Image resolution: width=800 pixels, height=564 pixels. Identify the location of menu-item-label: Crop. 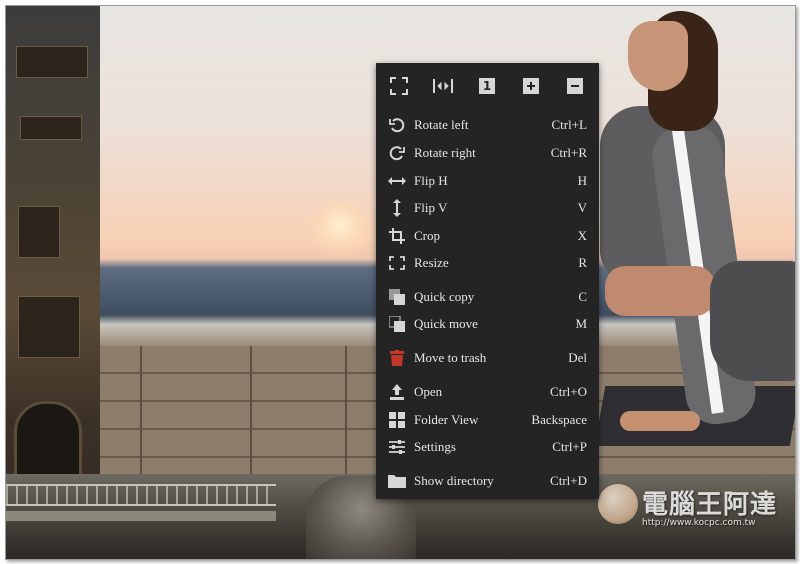
(427, 235).